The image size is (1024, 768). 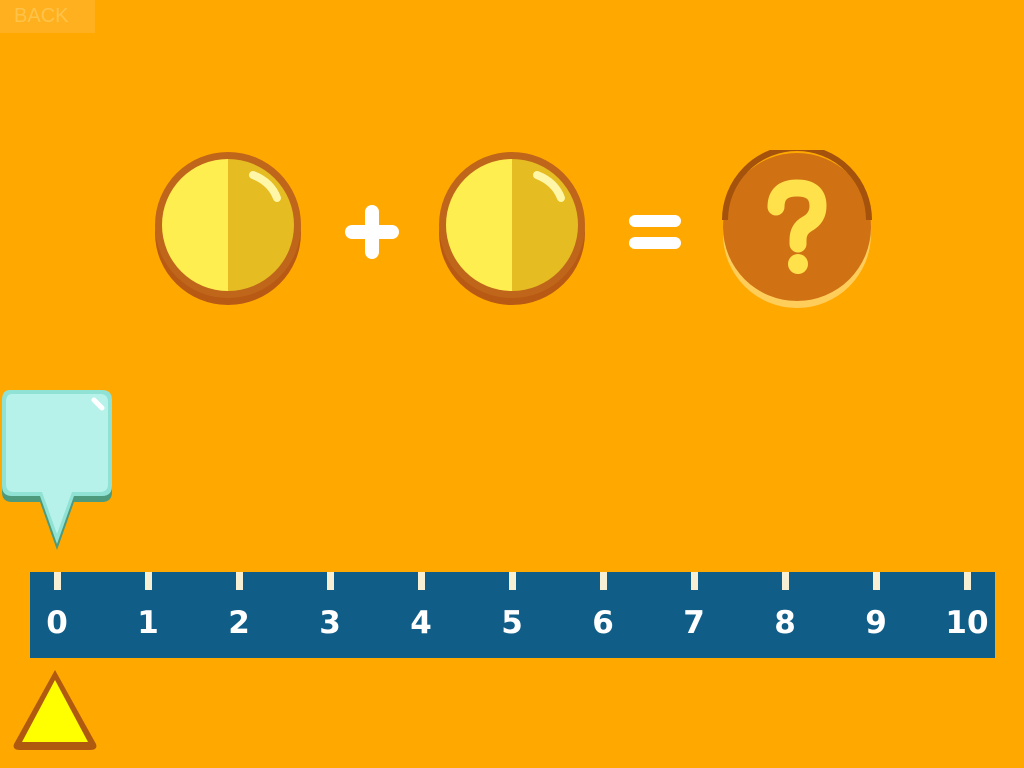 I want to click on number-line: 0 1 2 3 4 5 6 7 8 9 10, so click(x=512, y=615).